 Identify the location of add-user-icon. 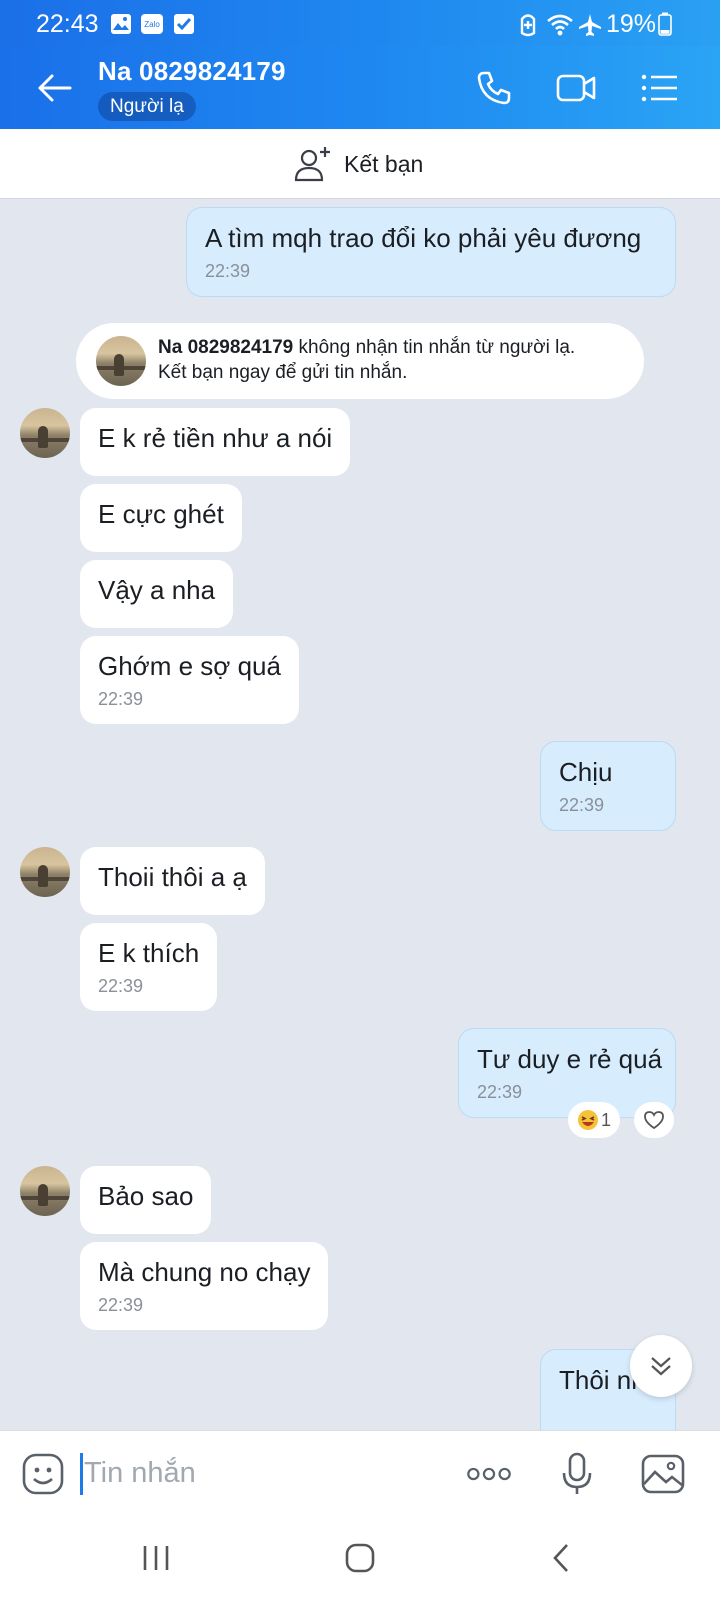
(312, 164).